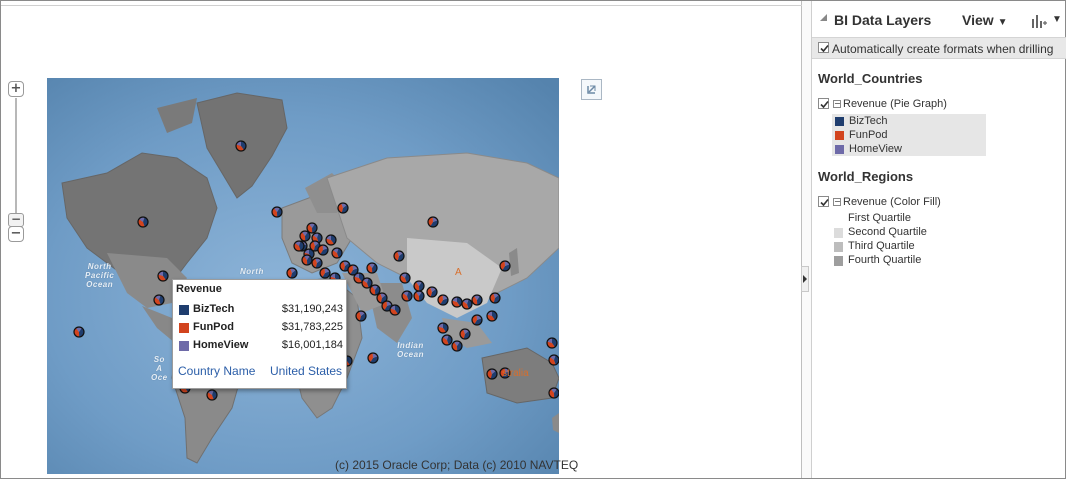 The image size is (1066, 479). Describe the element at coordinates (839, 135) in the screenshot. I see `swatch-funpod` at that location.